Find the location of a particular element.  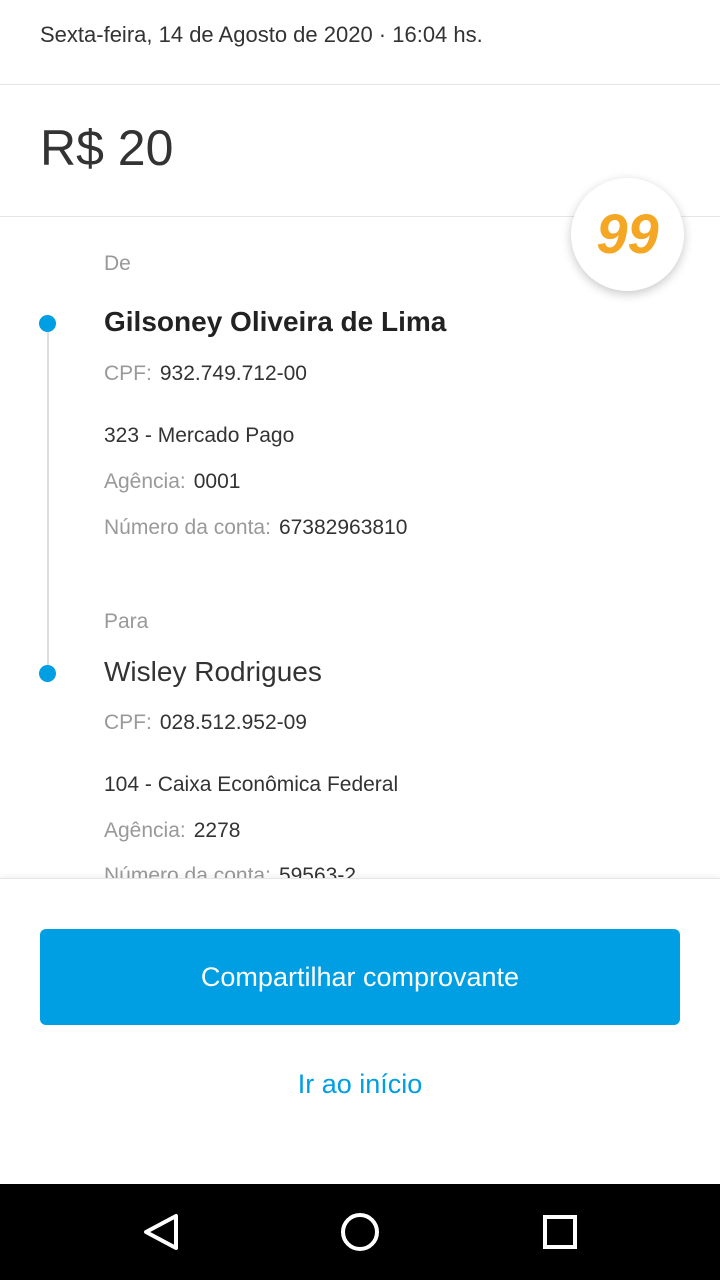

from-dot is located at coordinates (47, 323).